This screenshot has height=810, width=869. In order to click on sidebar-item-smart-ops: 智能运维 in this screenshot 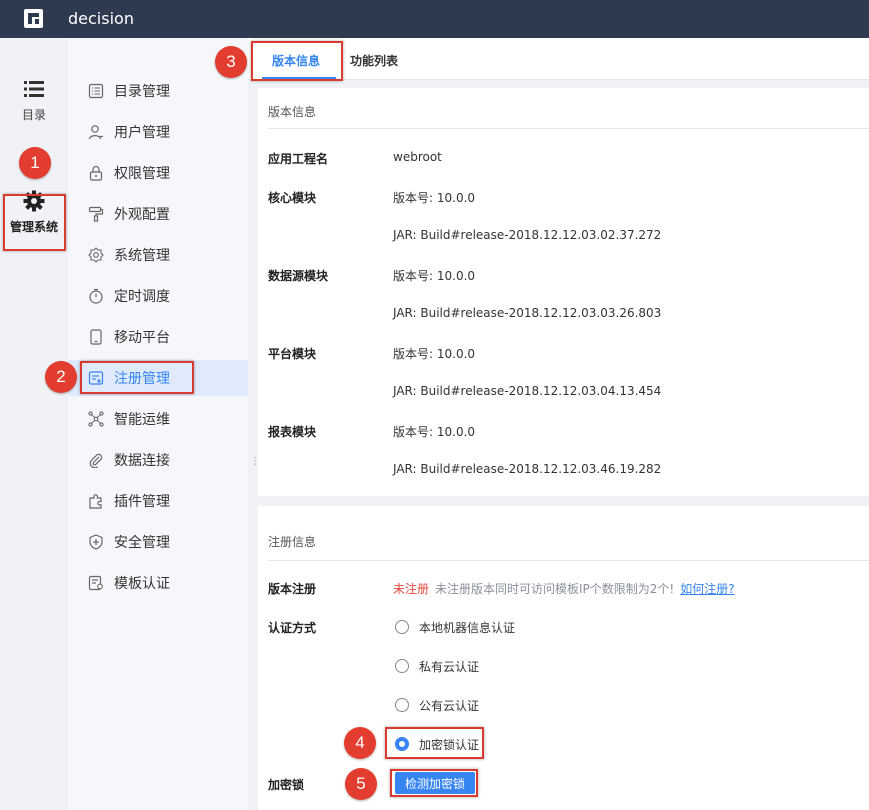, I will do `click(158, 419)`.